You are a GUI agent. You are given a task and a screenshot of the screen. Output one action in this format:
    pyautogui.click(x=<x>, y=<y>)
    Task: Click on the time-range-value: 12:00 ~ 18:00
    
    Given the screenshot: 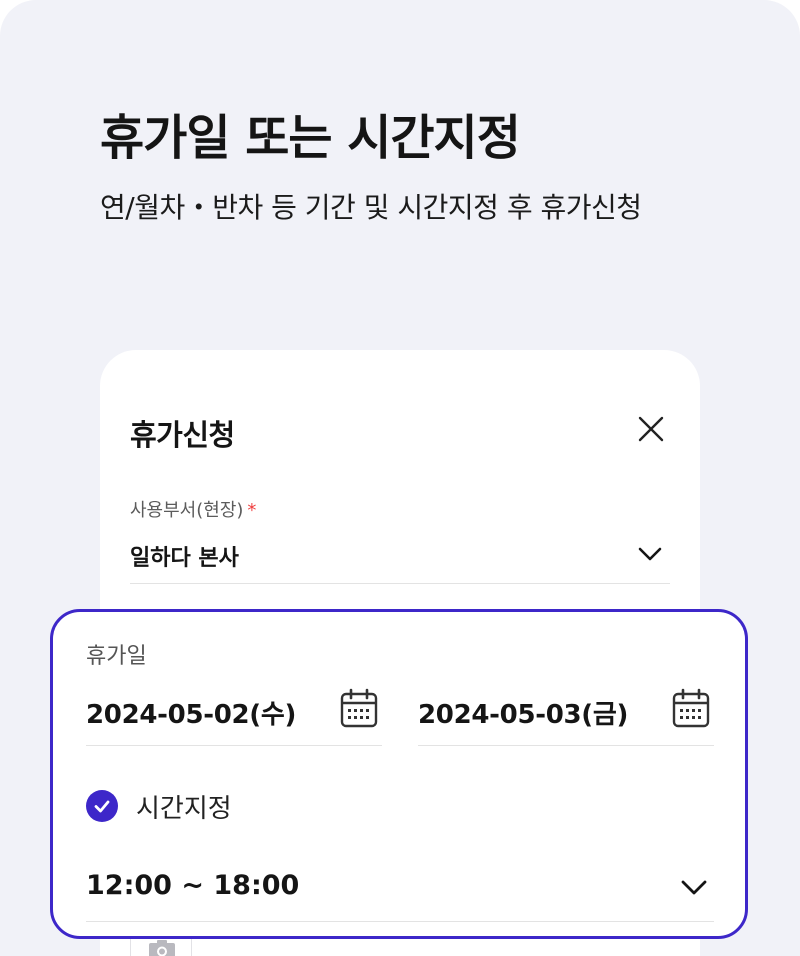 What is the action you would take?
    pyautogui.click(x=193, y=885)
    